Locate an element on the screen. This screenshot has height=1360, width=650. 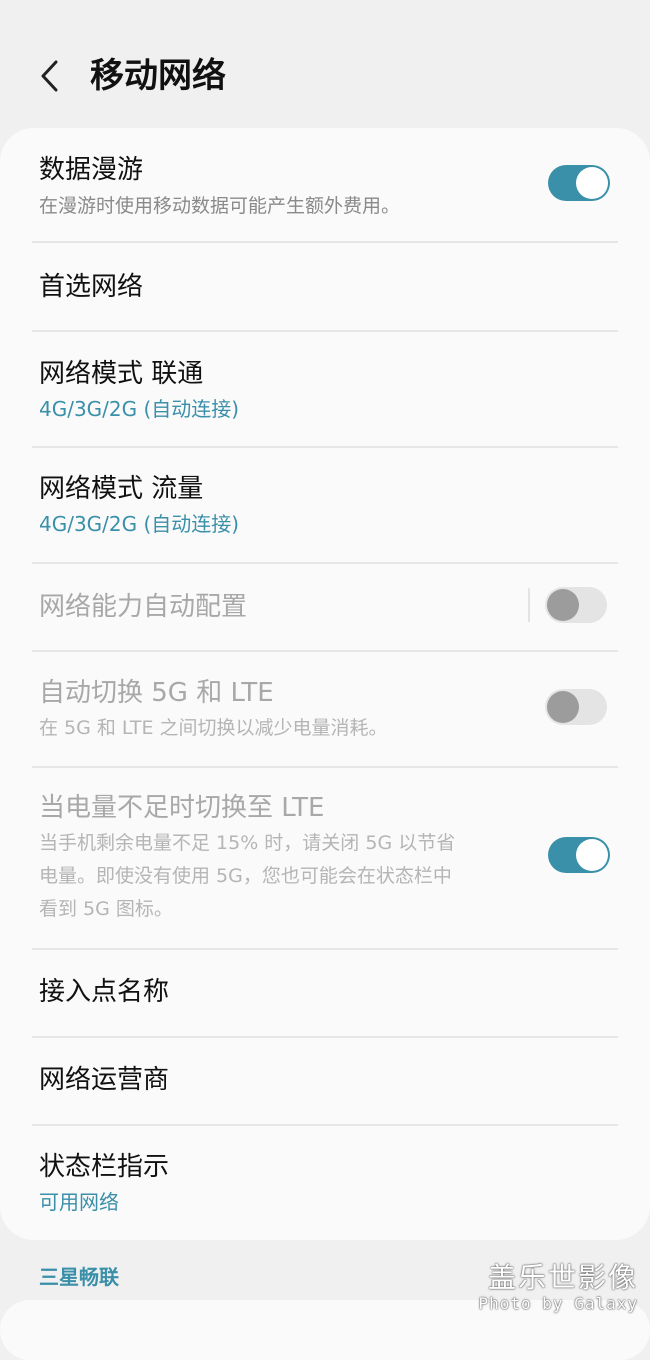
watermark-main: 盖乐世影像 is located at coordinates (562, 1277).